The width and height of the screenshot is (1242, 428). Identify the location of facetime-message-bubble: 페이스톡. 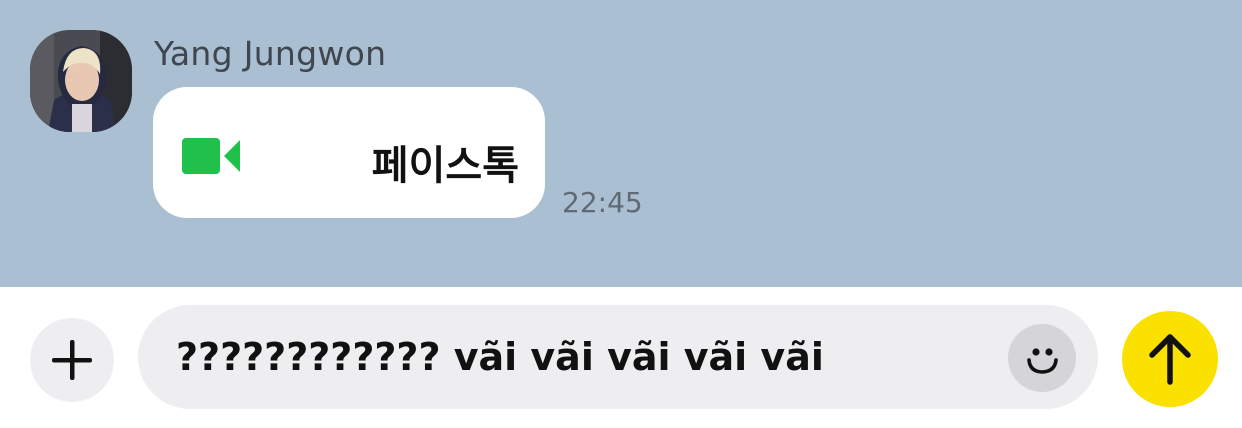
(349, 152).